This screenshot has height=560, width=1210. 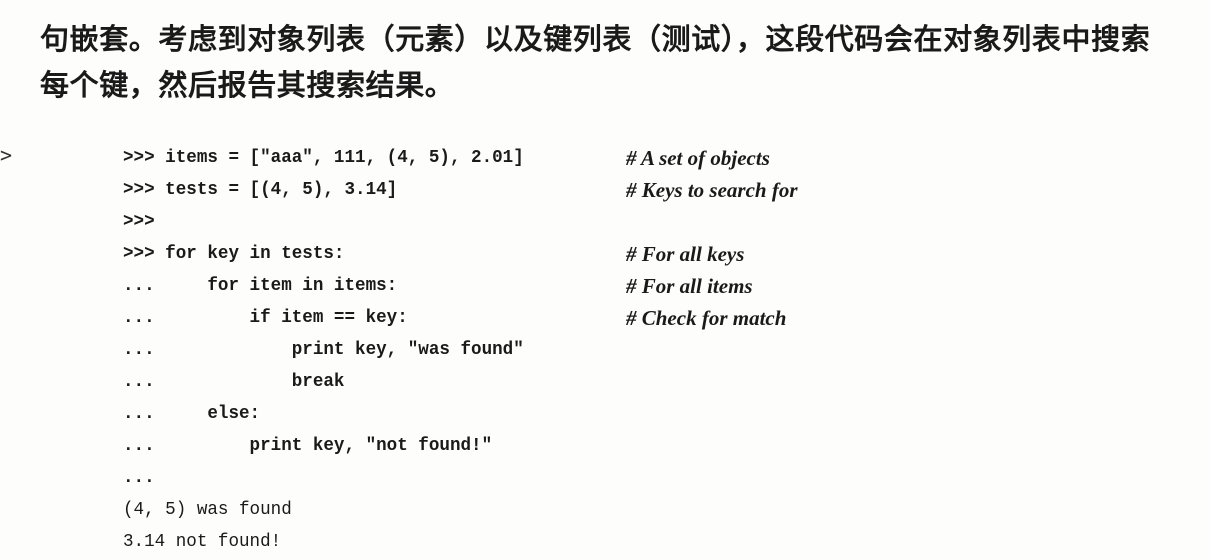 What do you see at coordinates (706, 318) in the screenshot?
I see `code-comment: # Check for match` at bounding box center [706, 318].